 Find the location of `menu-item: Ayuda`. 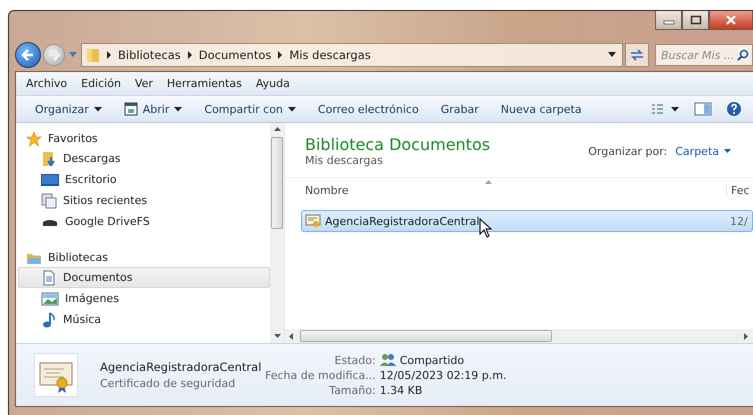

menu-item: Ayuda is located at coordinates (273, 83).